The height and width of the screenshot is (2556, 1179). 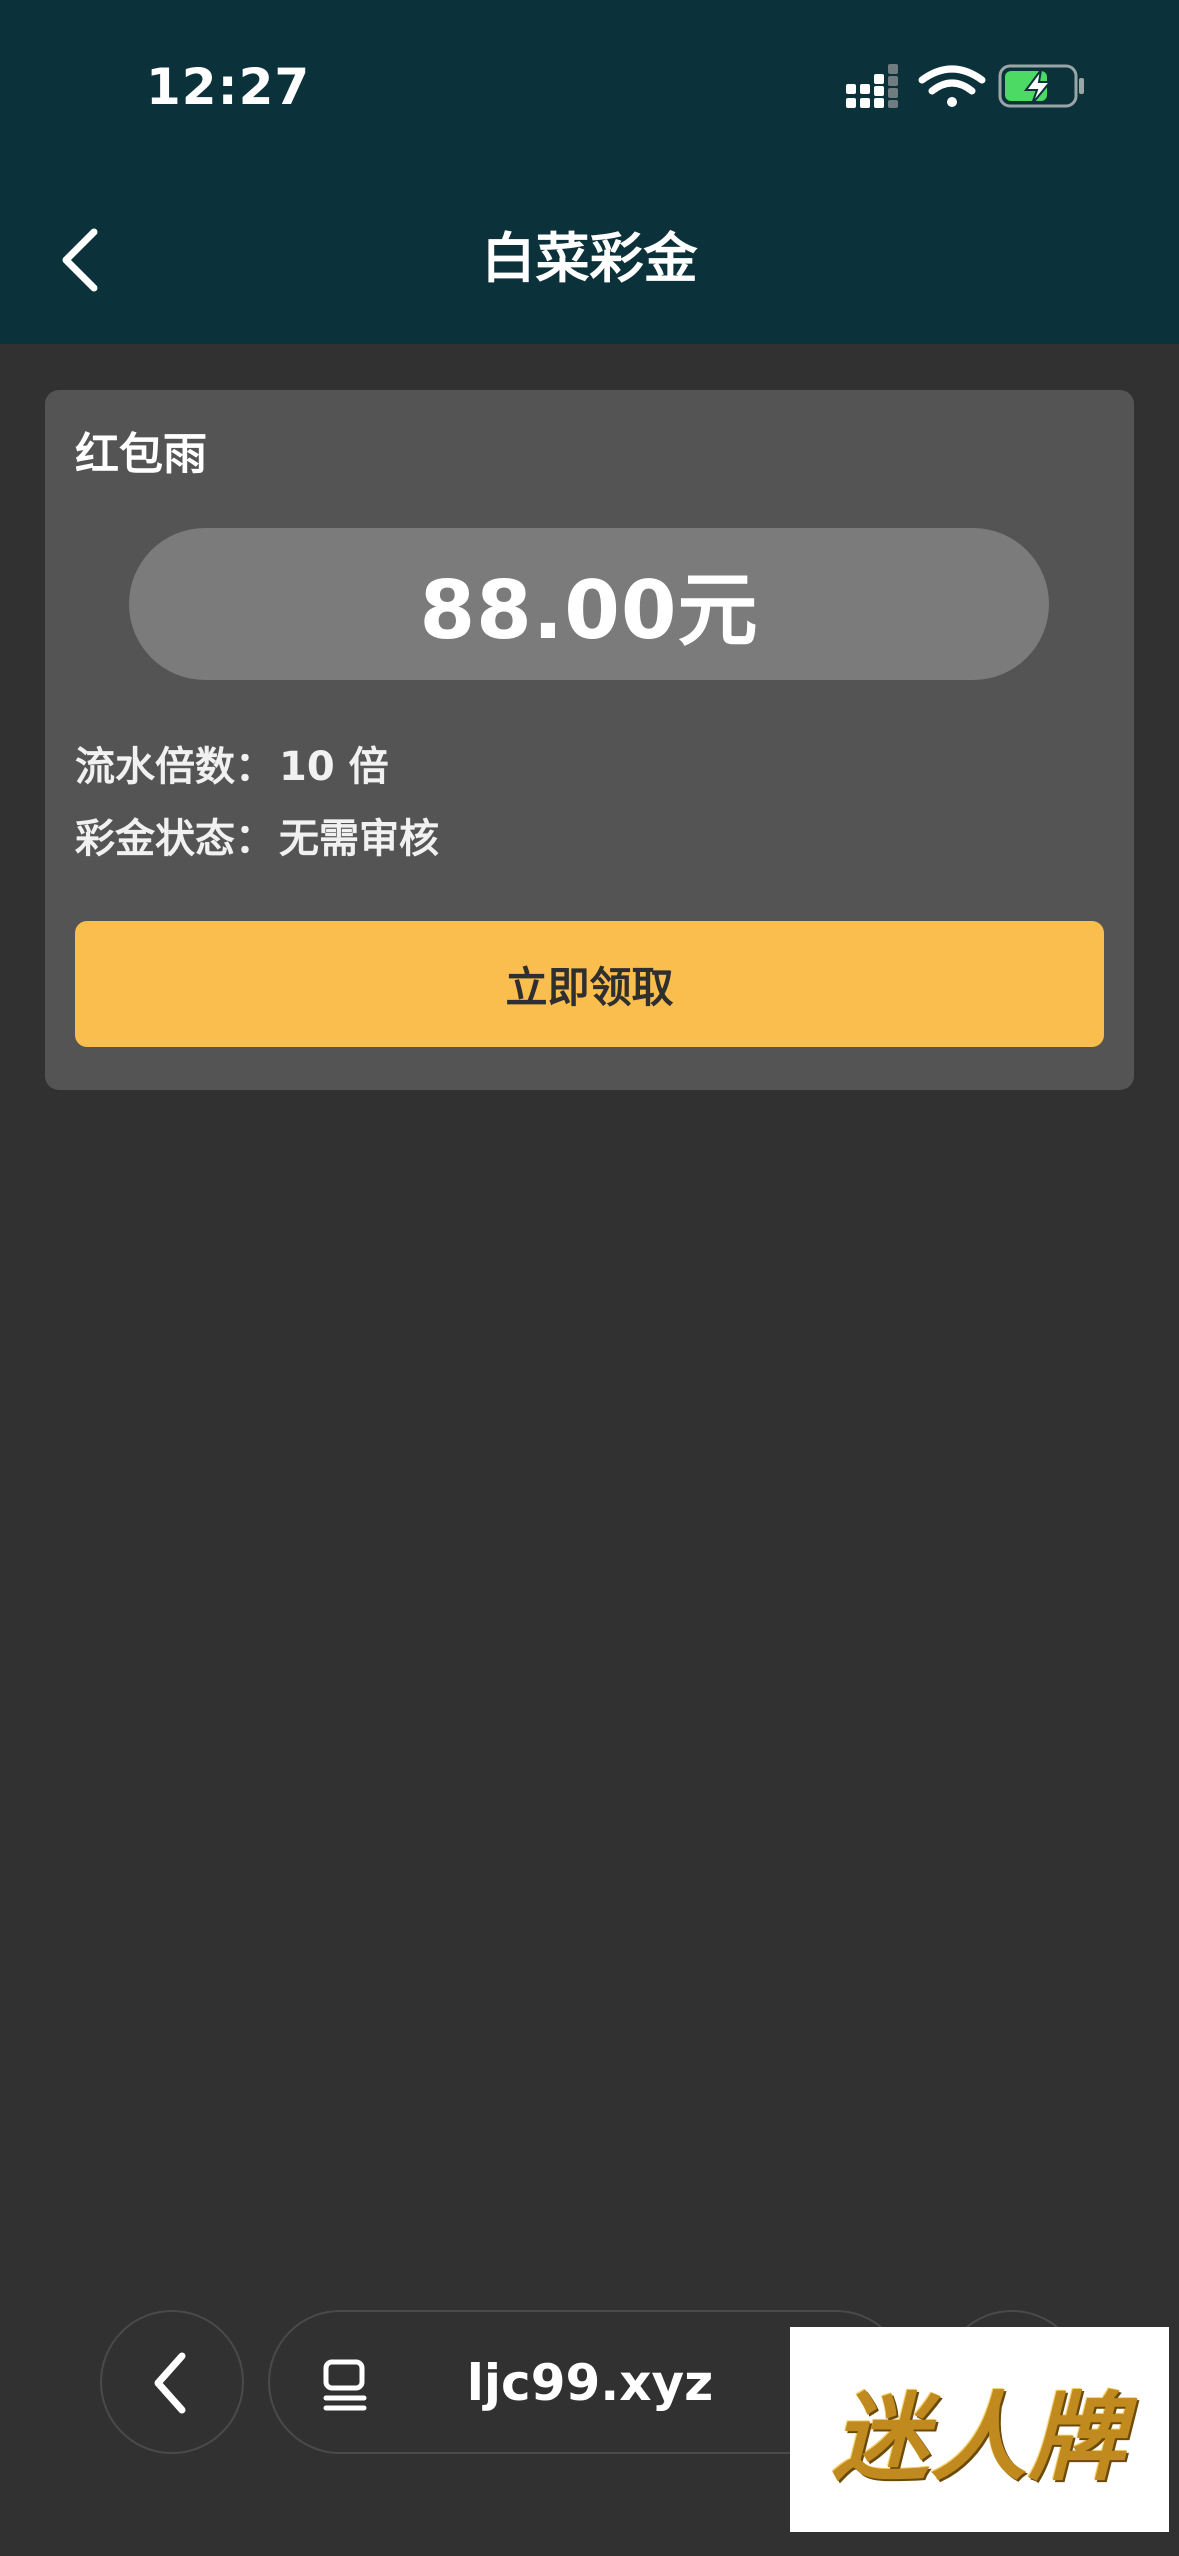 What do you see at coordinates (589, 604) in the screenshot?
I see `amount-display: 88.00元` at bounding box center [589, 604].